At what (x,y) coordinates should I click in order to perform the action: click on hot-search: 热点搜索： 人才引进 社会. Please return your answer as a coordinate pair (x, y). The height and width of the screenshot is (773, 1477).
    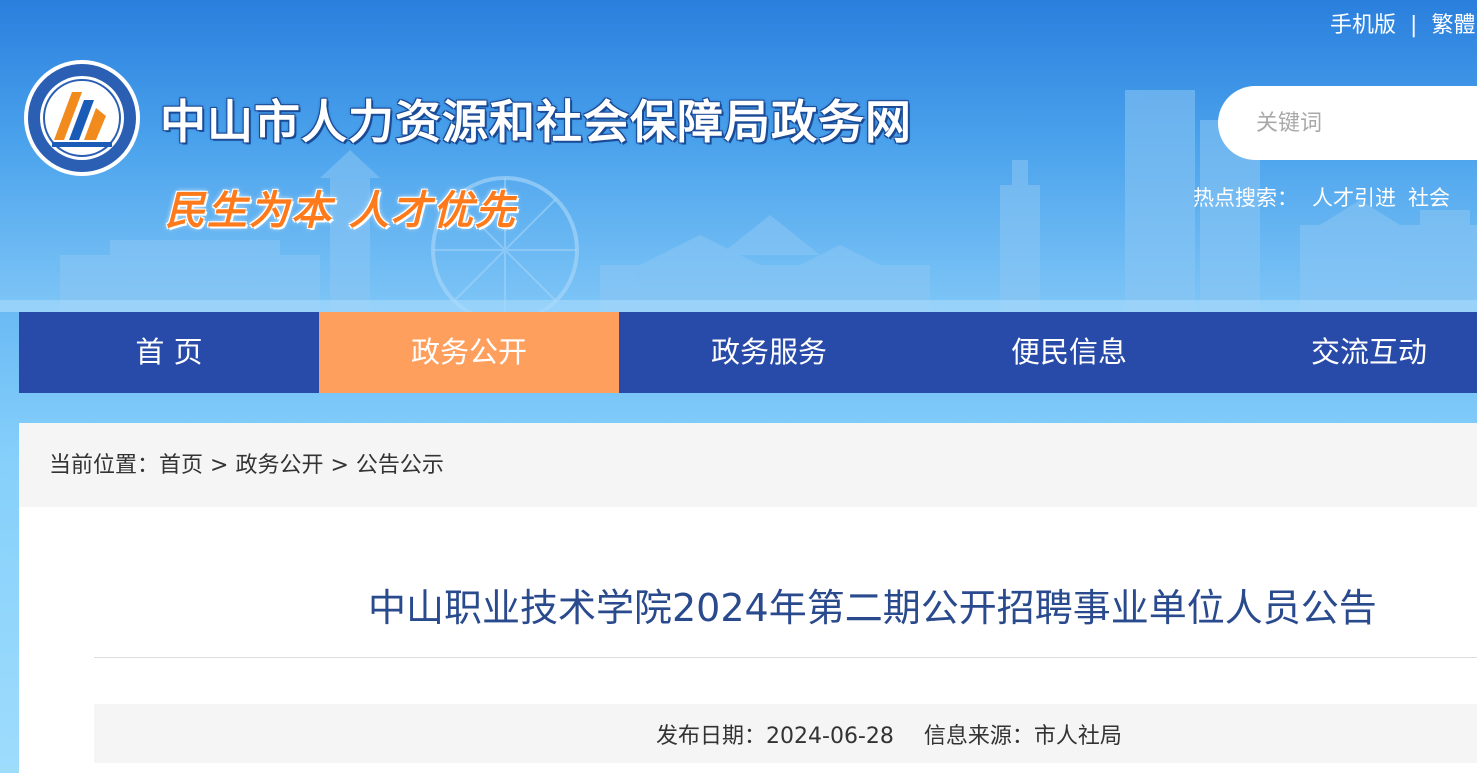
    Looking at the image, I should click on (1321, 197).